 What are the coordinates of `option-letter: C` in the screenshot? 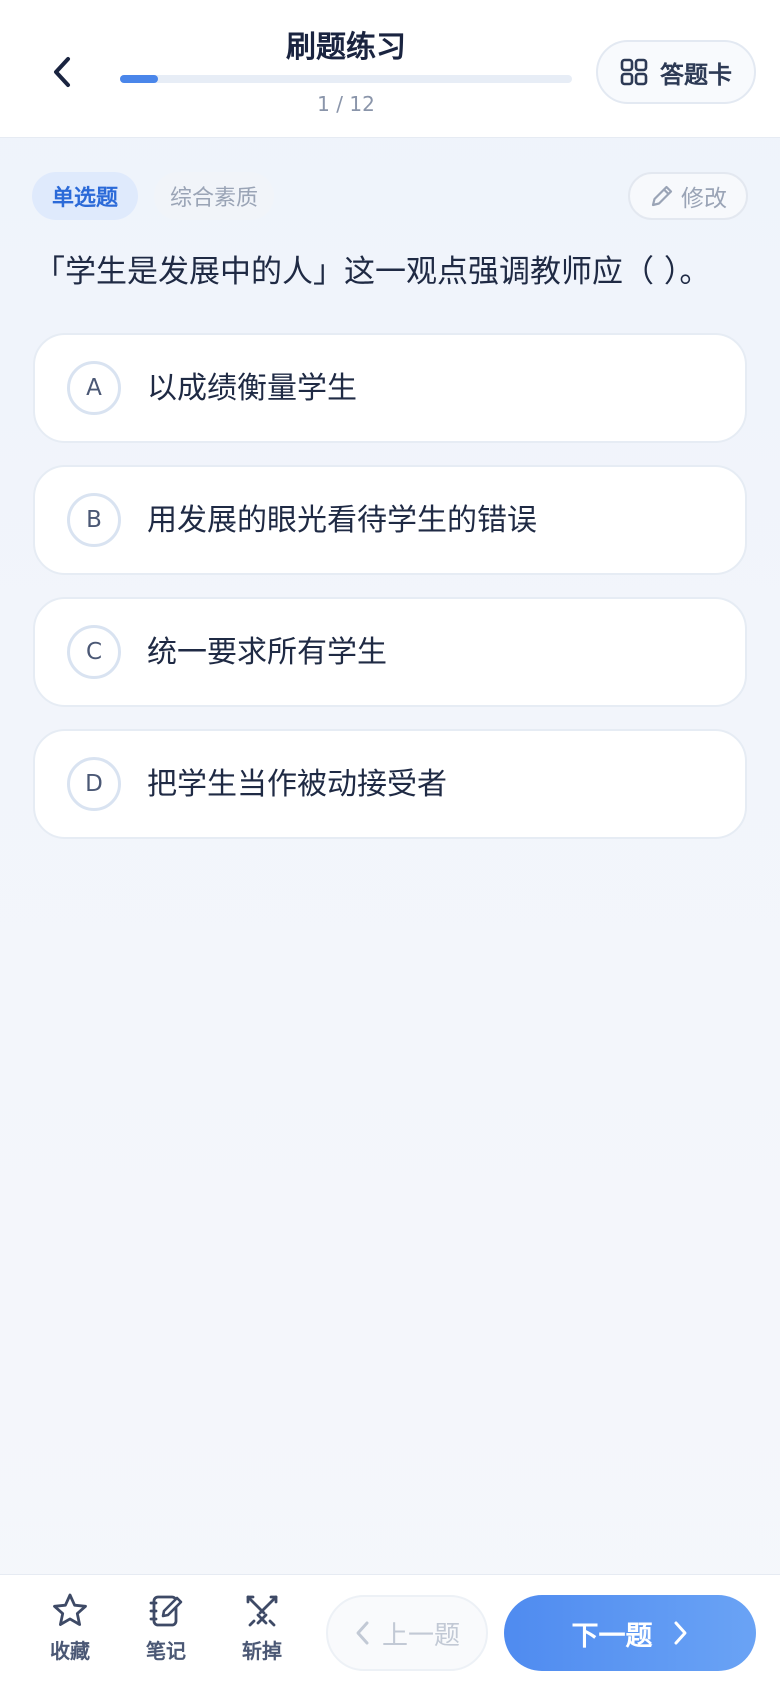 It's located at (94, 652).